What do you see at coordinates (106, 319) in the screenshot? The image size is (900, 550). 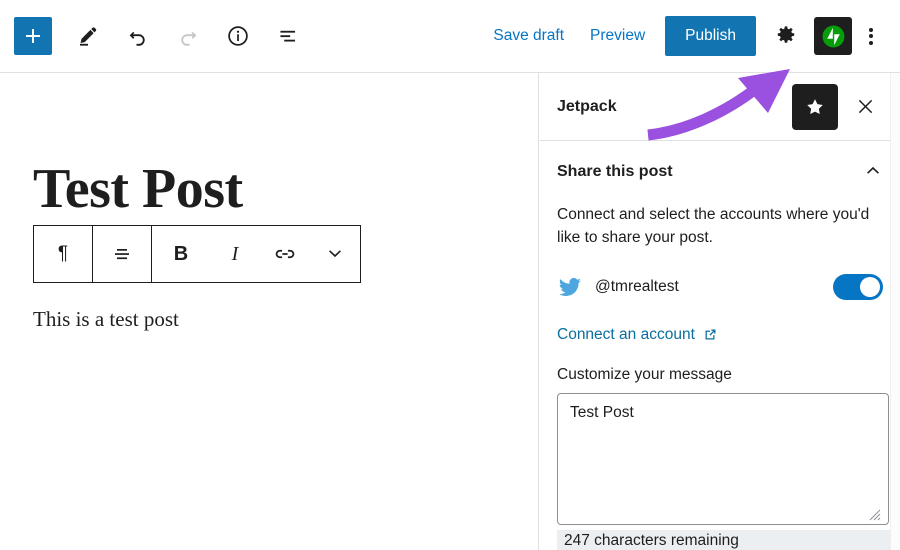 I see `post-body-paragraph: This is a test post` at bounding box center [106, 319].